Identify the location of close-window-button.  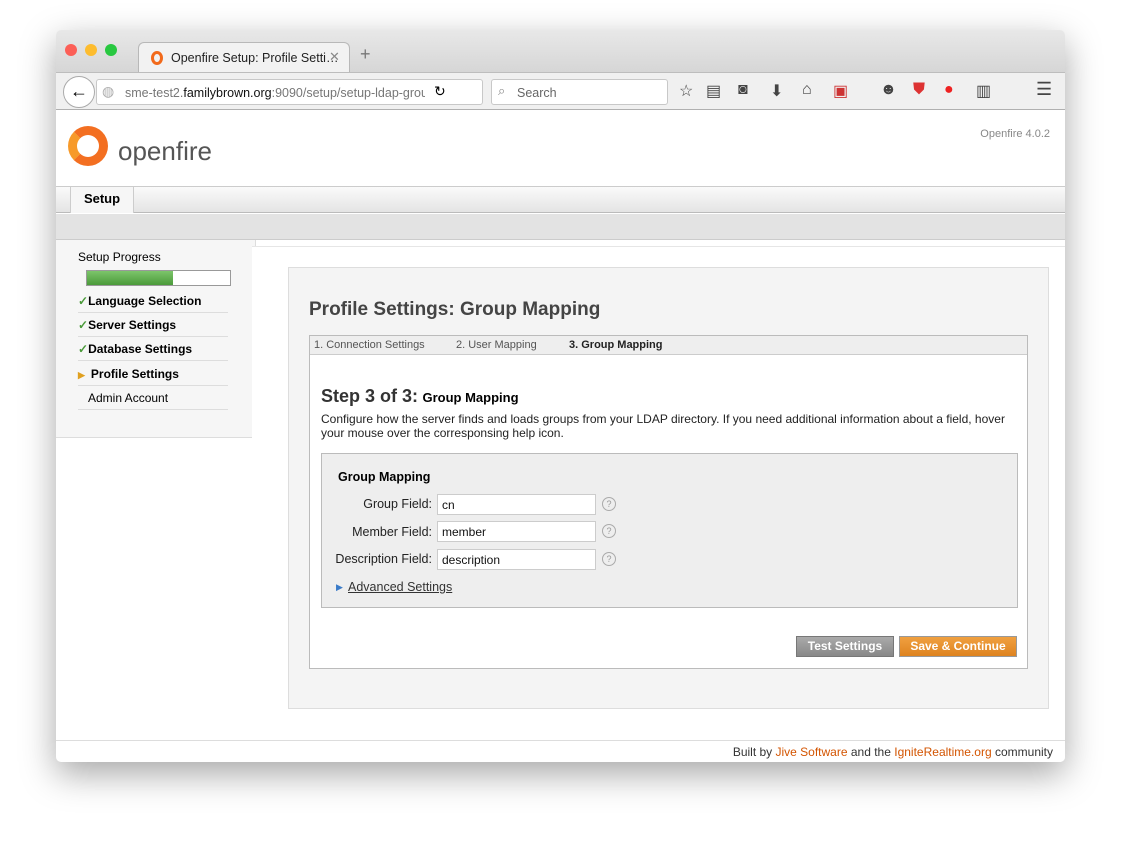
(71, 50).